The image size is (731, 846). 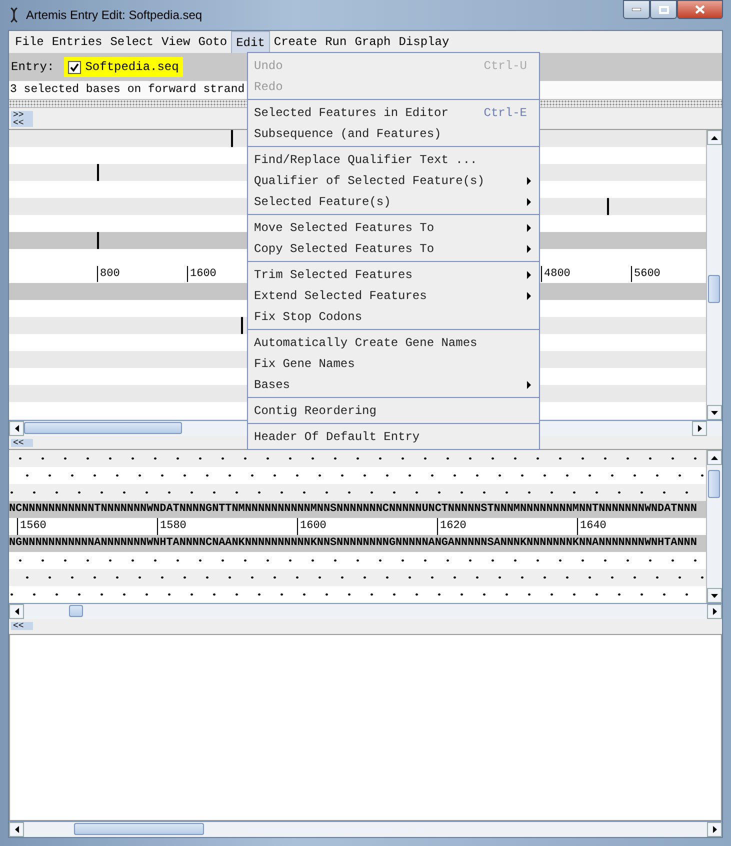 I want to click on ruler-label: 800, so click(x=142, y=274).